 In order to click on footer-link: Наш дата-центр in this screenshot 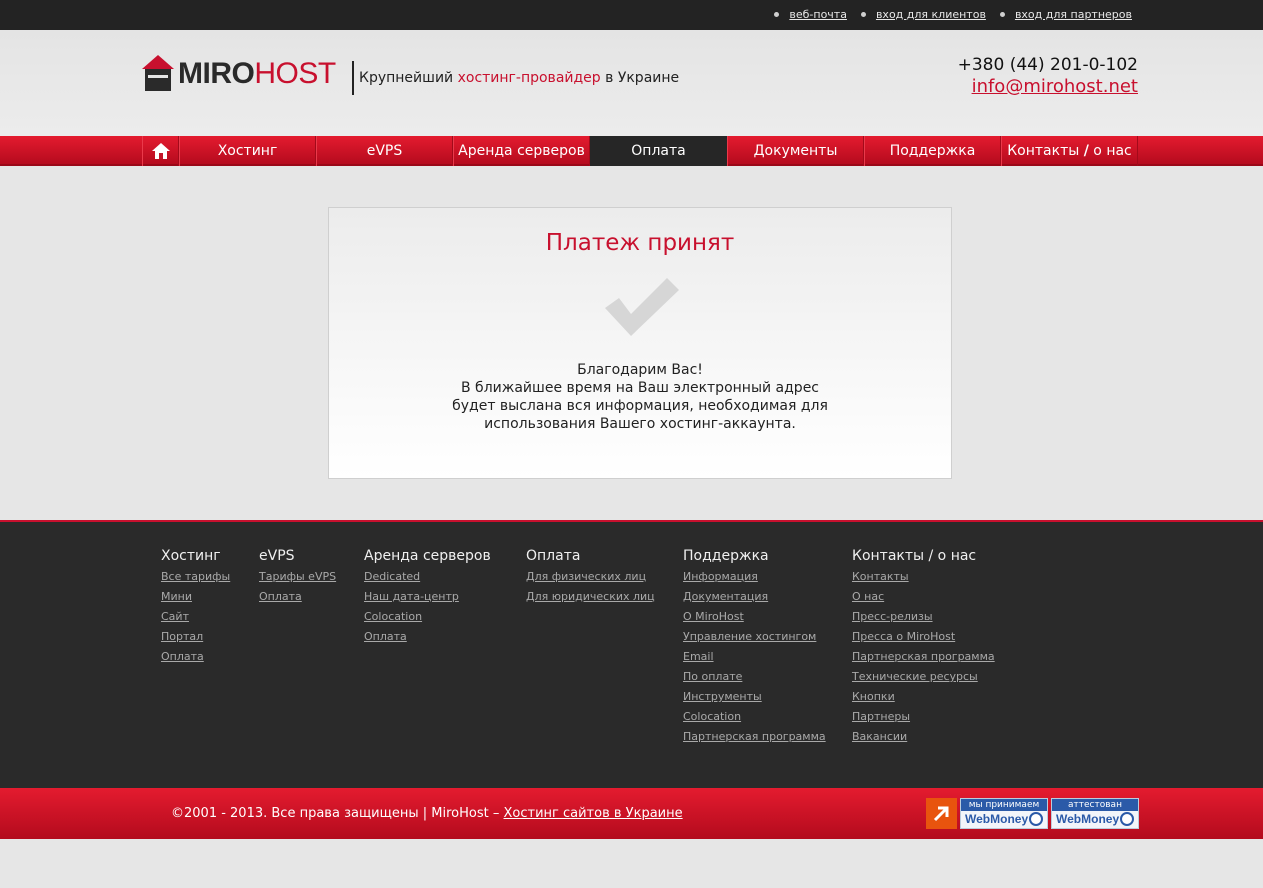, I will do `click(427, 597)`.